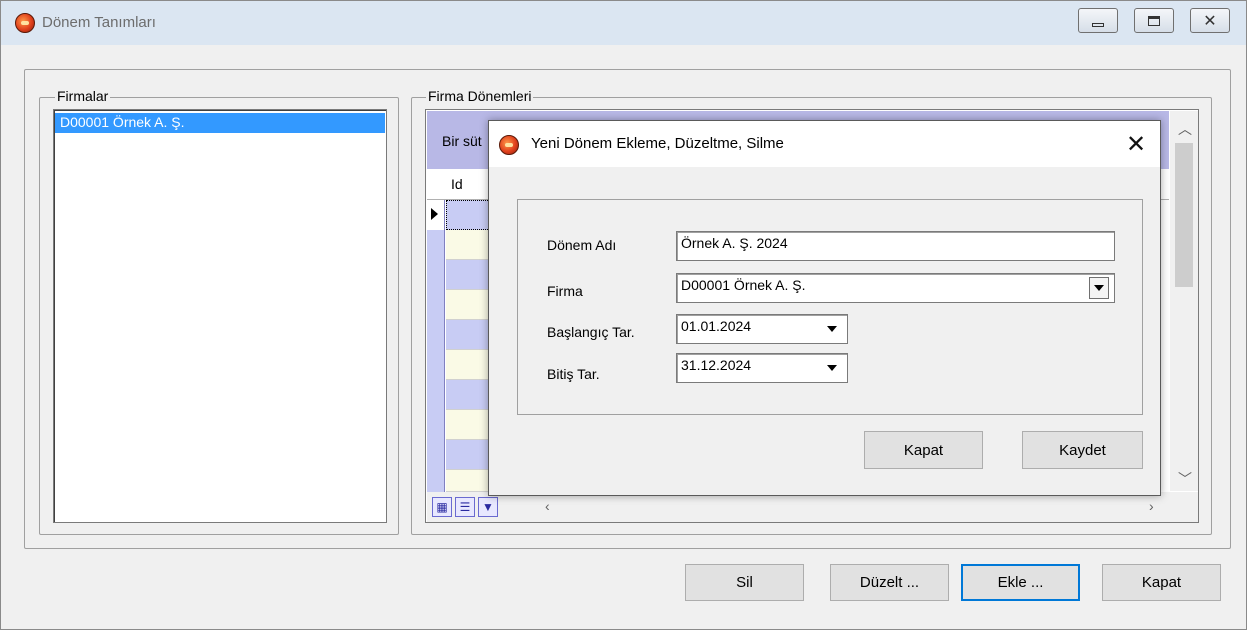 Image resolution: width=1247 pixels, height=630 pixels. I want to click on close-icon: ✕, so click(1210, 21).